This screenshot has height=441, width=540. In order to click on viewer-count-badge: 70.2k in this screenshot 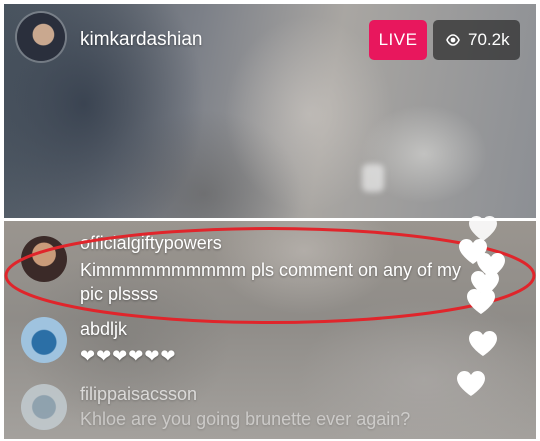, I will do `click(476, 40)`.